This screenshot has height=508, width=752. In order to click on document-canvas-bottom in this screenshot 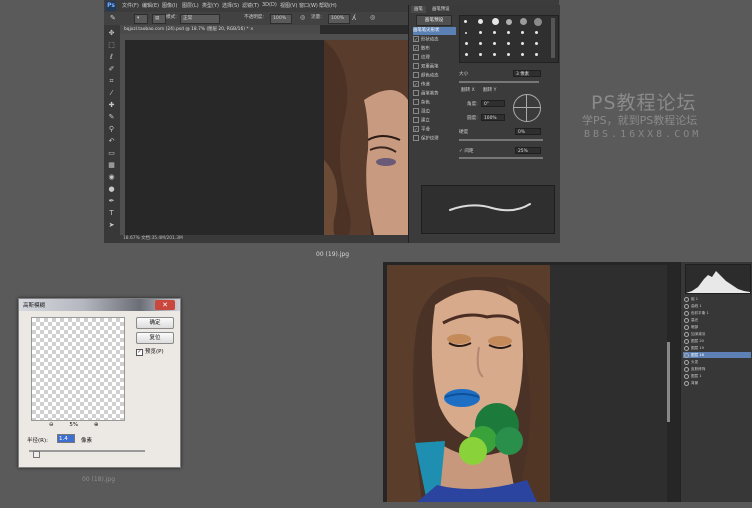, I will do `click(608, 383)`.